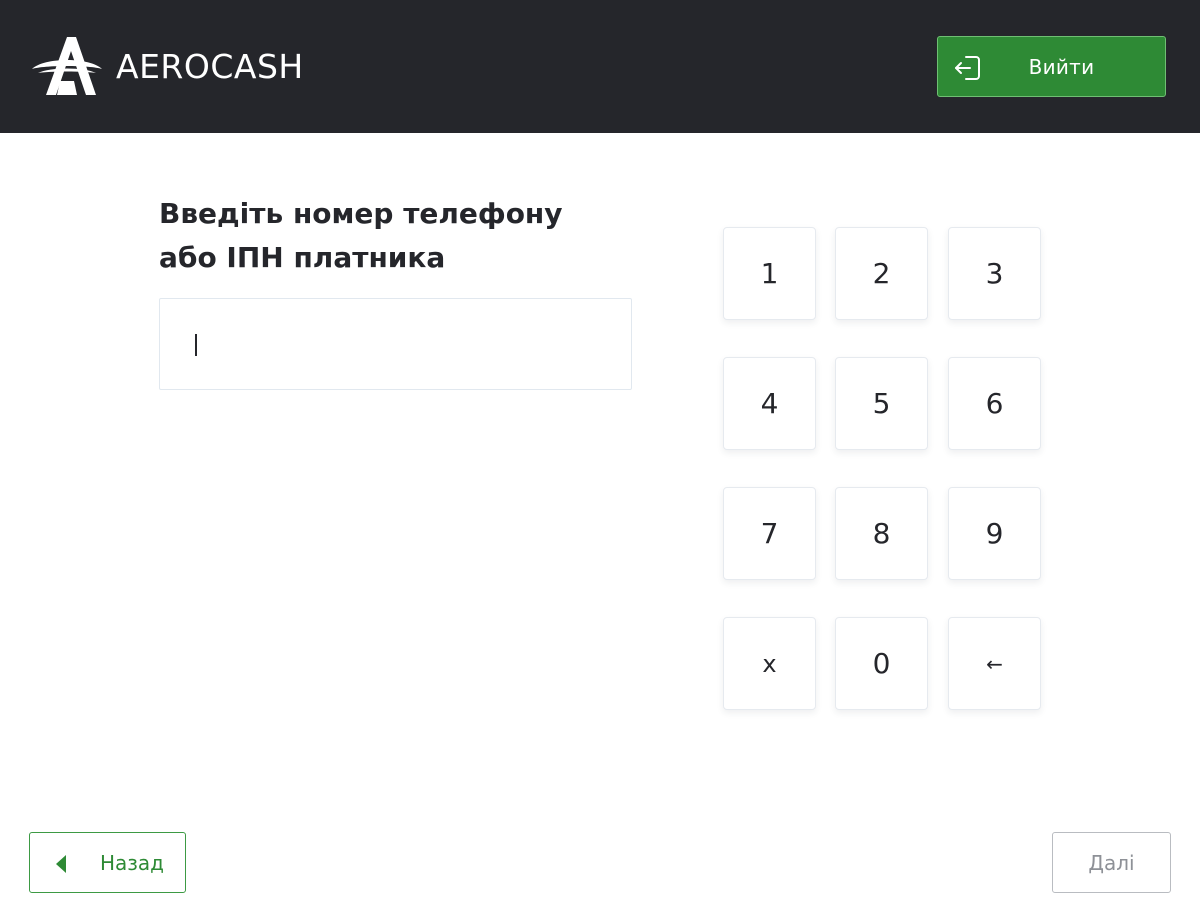  What do you see at coordinates (881, 273) in the screenshot?
I see `key-2: 2` at bounding box center [881, 273].